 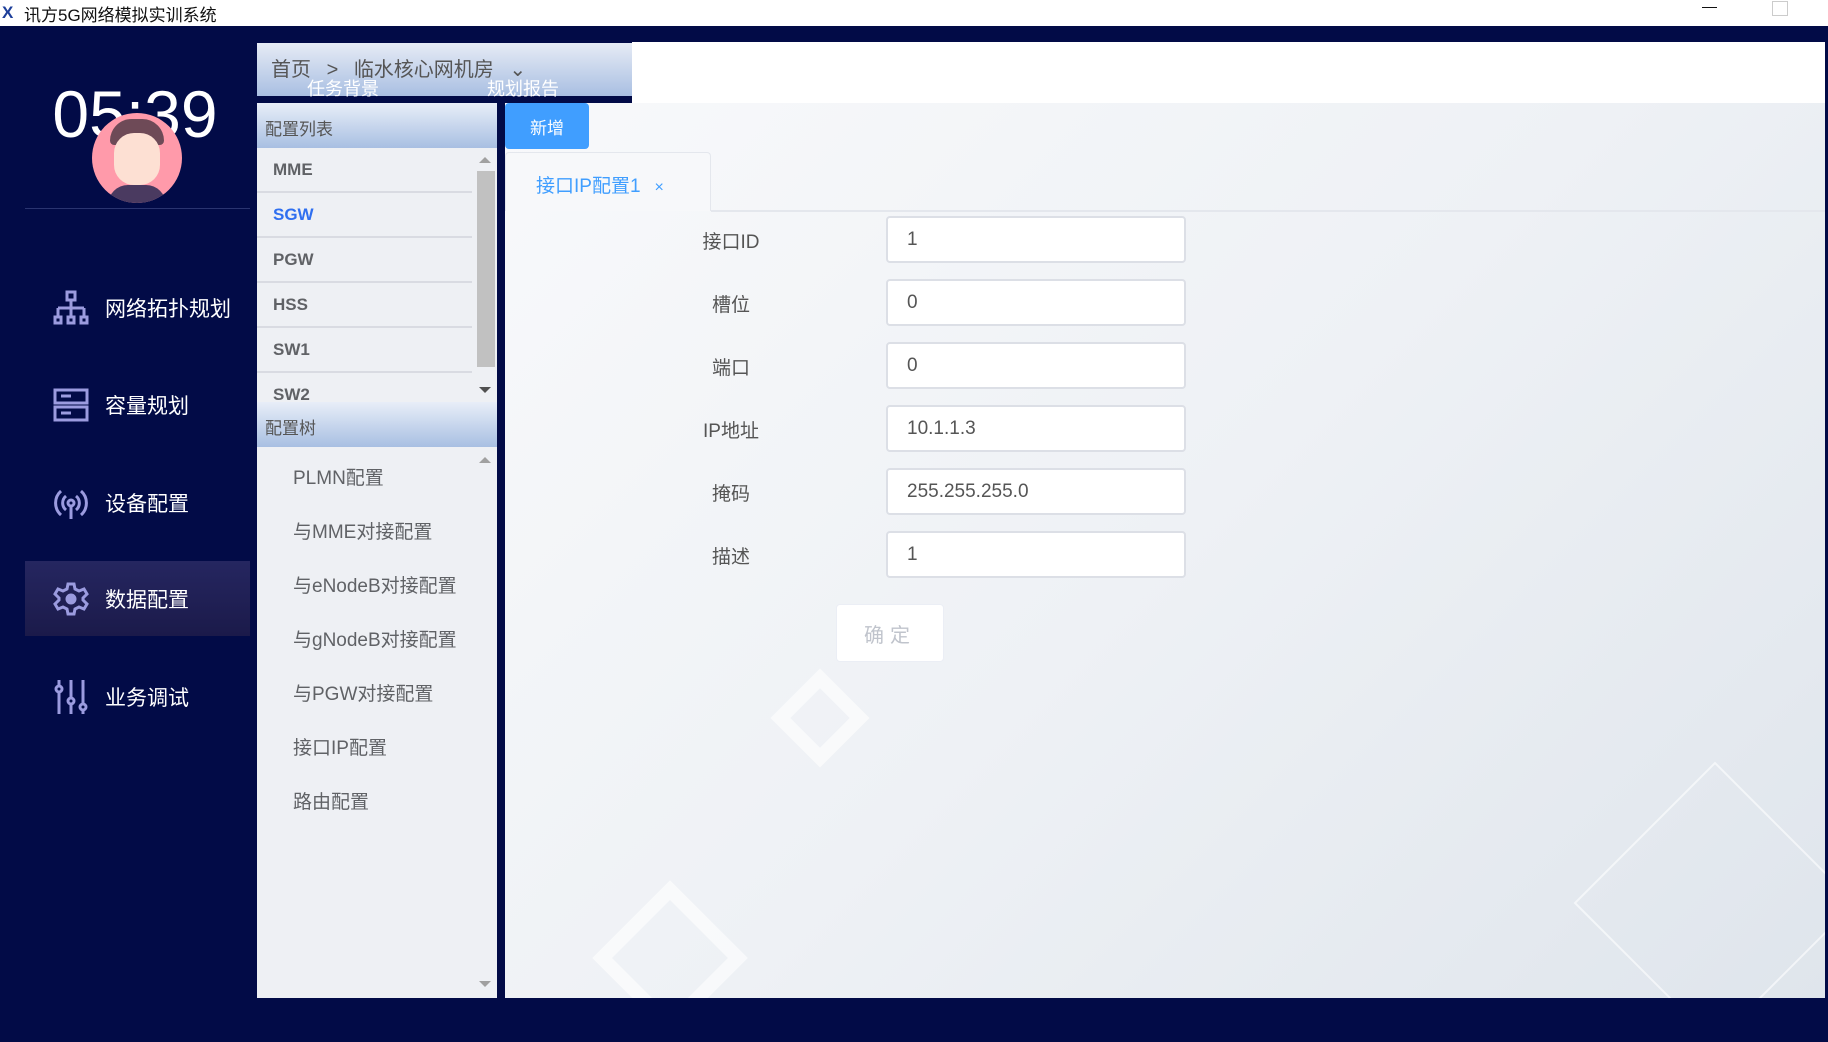 I want to click on nav-label: 业务调试, so click(x=147, y=698).